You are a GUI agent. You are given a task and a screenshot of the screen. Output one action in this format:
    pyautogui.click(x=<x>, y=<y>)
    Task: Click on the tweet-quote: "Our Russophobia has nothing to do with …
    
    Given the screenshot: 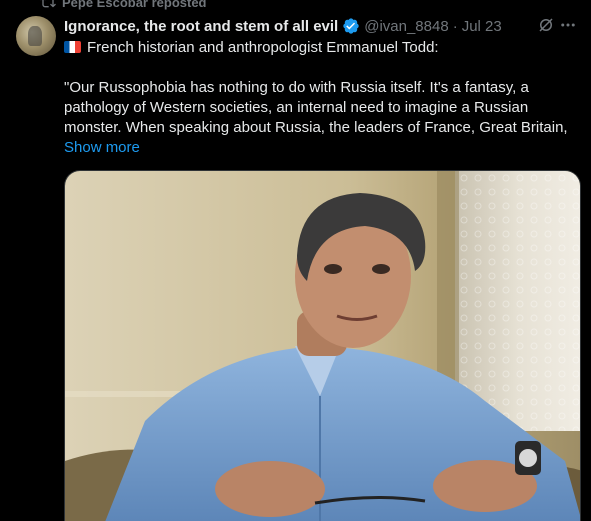 What is the action you would take?
    pyautogui.click(x=316, y=107)
    